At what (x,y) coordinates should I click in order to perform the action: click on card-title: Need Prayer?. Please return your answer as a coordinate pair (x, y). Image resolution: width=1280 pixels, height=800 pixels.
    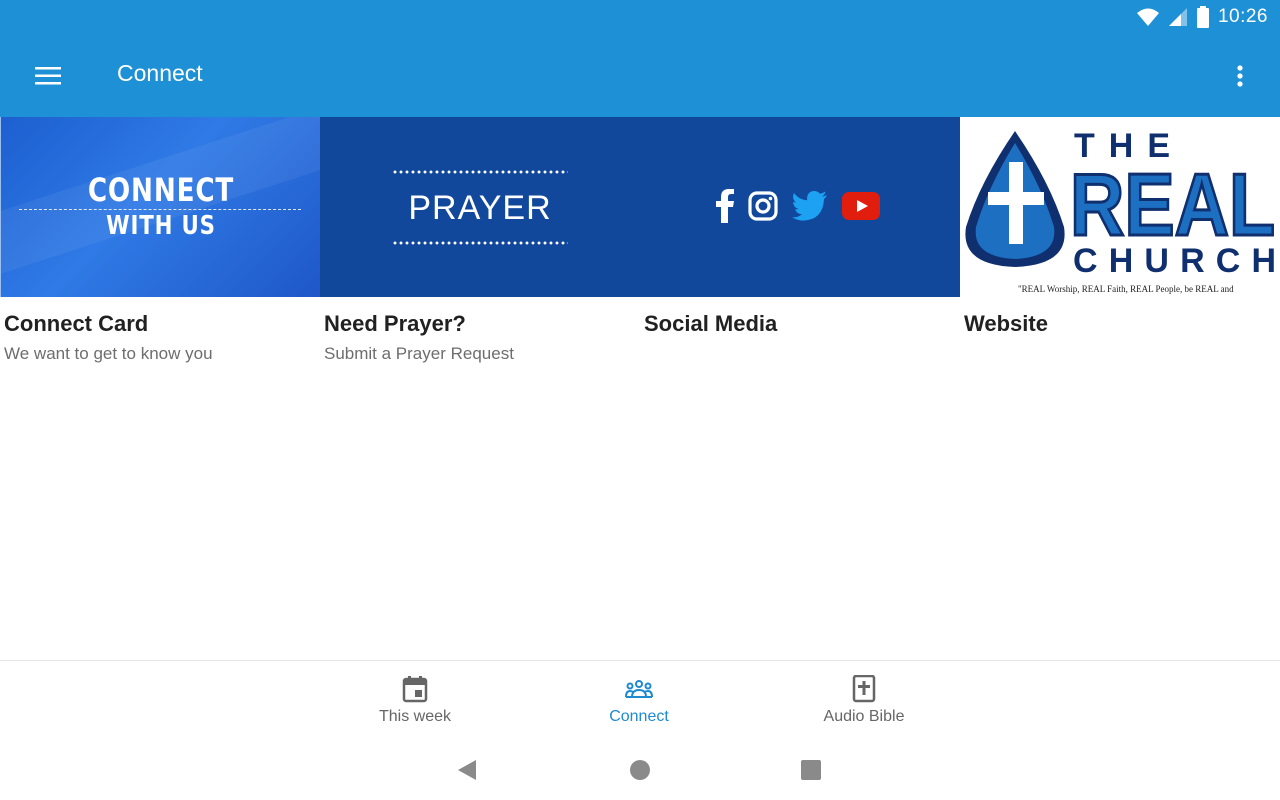
    Looking at the image, I should click on (395, 323).